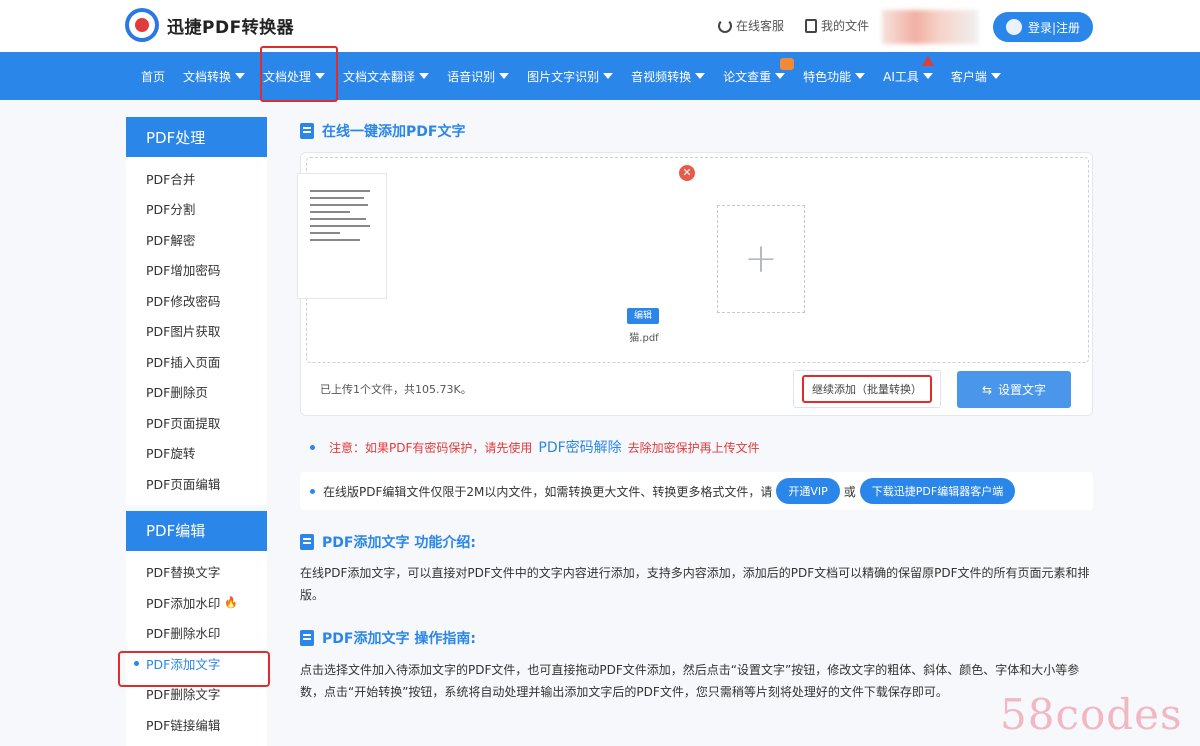 The width and height of the screenshot is (1200, 746). I want to click on intro-title: PDF添加文字 功能介绍:, so click(388, 542).